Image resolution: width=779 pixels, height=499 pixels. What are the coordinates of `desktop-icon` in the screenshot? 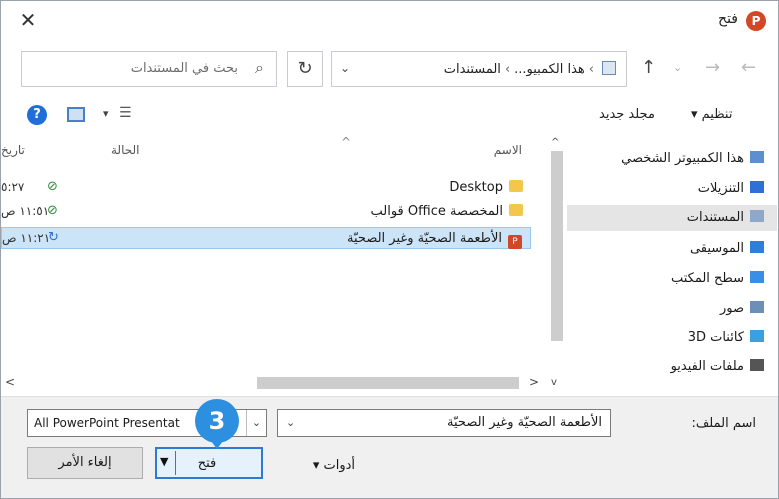 It's located at (757, 277).